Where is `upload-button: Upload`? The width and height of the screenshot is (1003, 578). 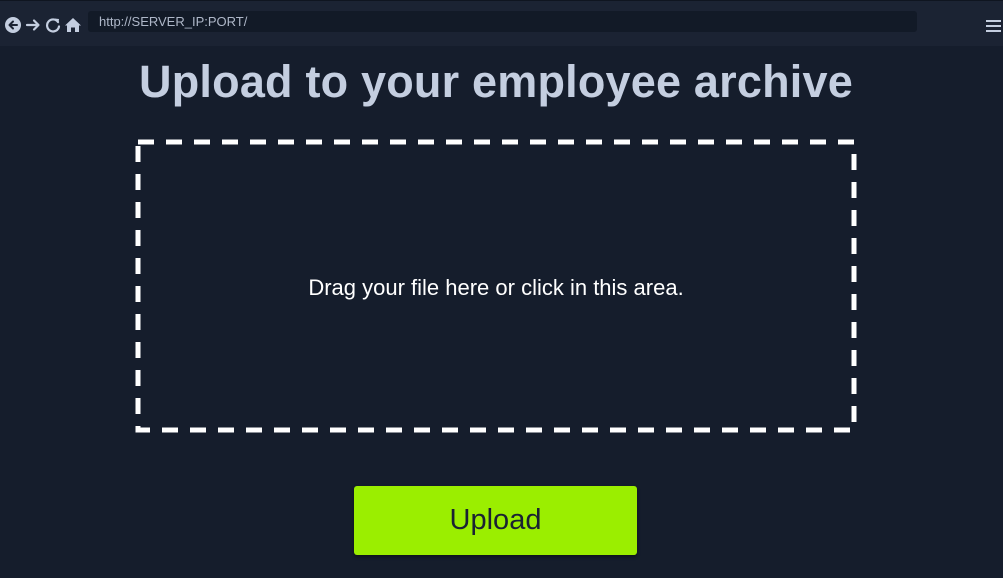 upload-button: Upload is located at coordinates (495, 520).